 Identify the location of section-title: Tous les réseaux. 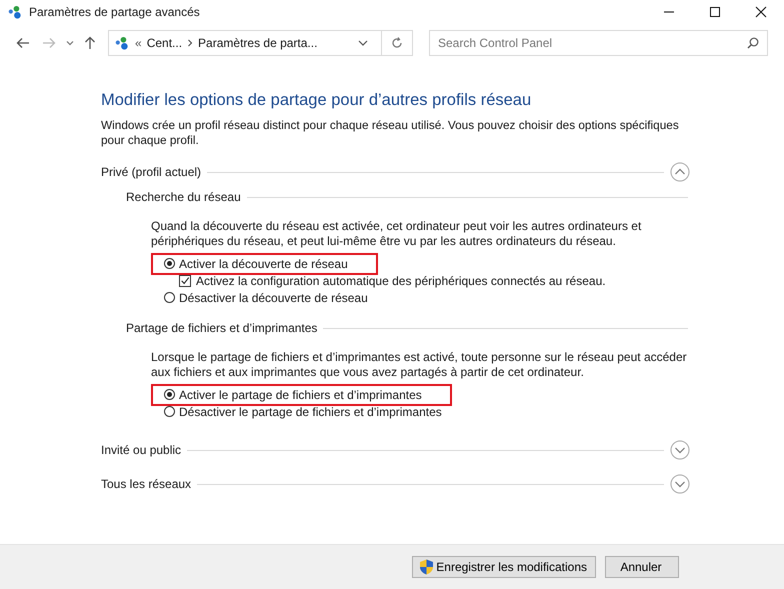
(146, 484).